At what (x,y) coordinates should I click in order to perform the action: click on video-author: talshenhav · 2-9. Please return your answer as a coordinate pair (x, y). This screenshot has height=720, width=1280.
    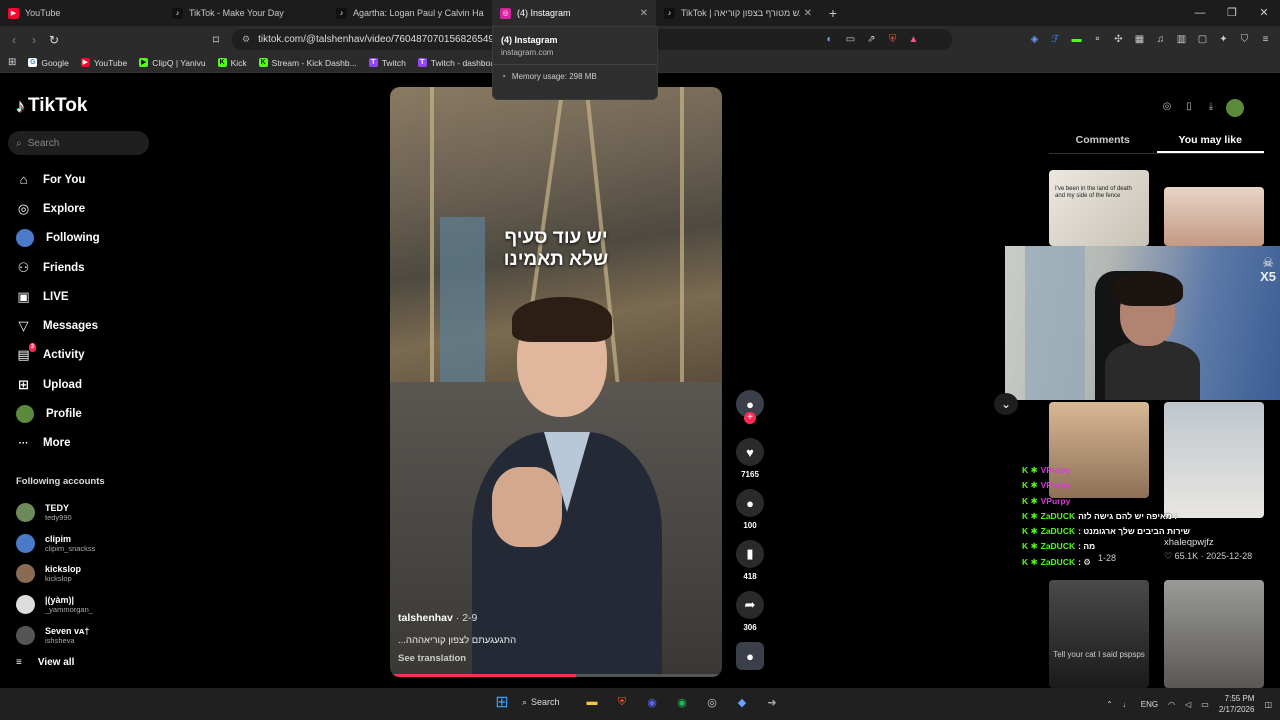
    Looking at the image, I should click on (437, 618).